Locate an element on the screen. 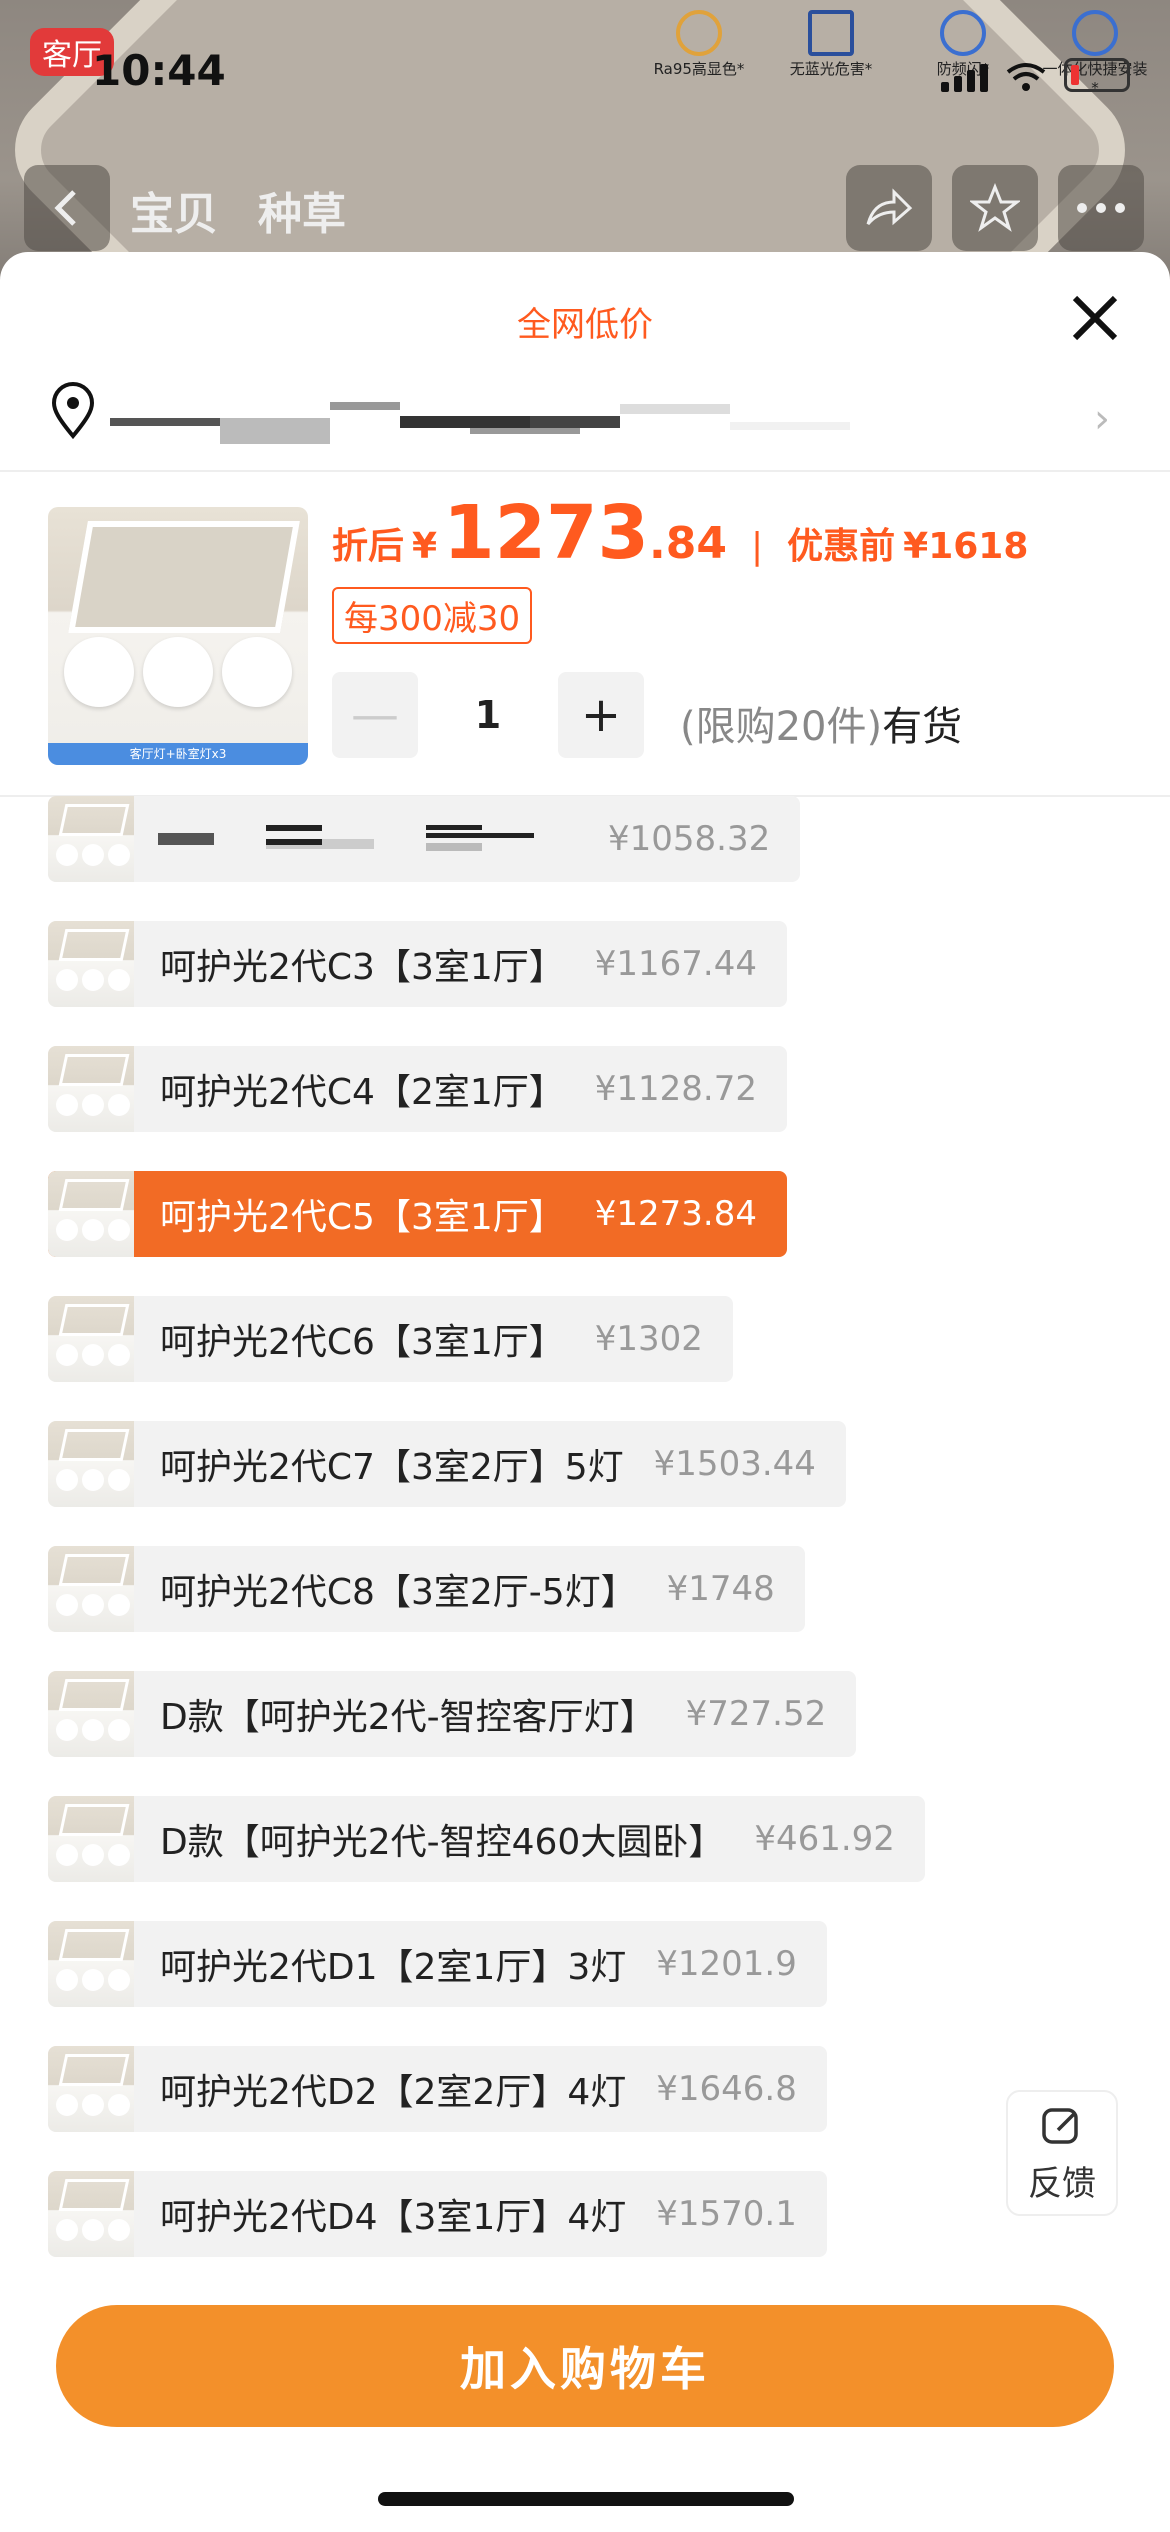 This screenshot has width=1170, height=2532. option-price: ¥1058.32 is located at coordinates (689, 839).